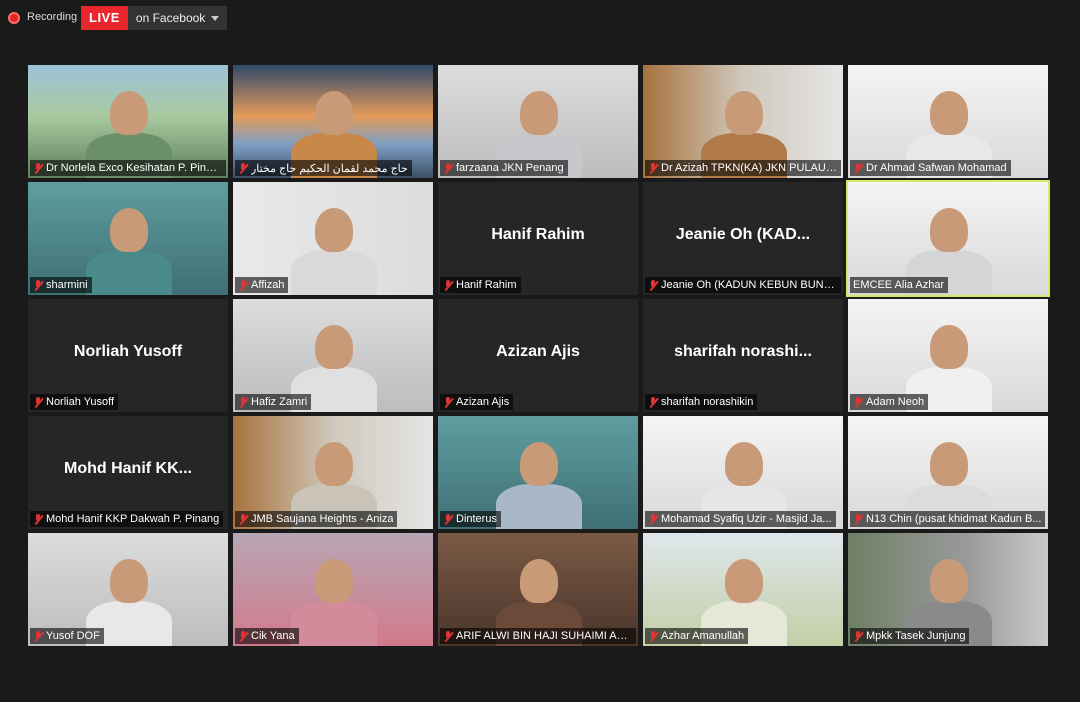 The width and height of the screenshot is (1080, 702). I want to click on participant-nameplate: Cik Yana, so click(267, 636).